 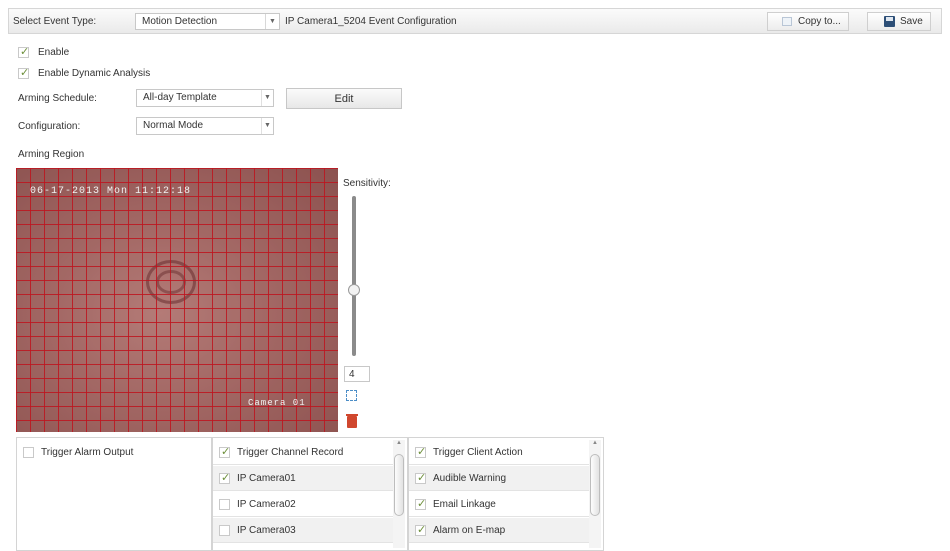 What do you see at coordinates (911, 21) in the screenshot?
I see `save-label: Save` at bounding box center [911, 21].